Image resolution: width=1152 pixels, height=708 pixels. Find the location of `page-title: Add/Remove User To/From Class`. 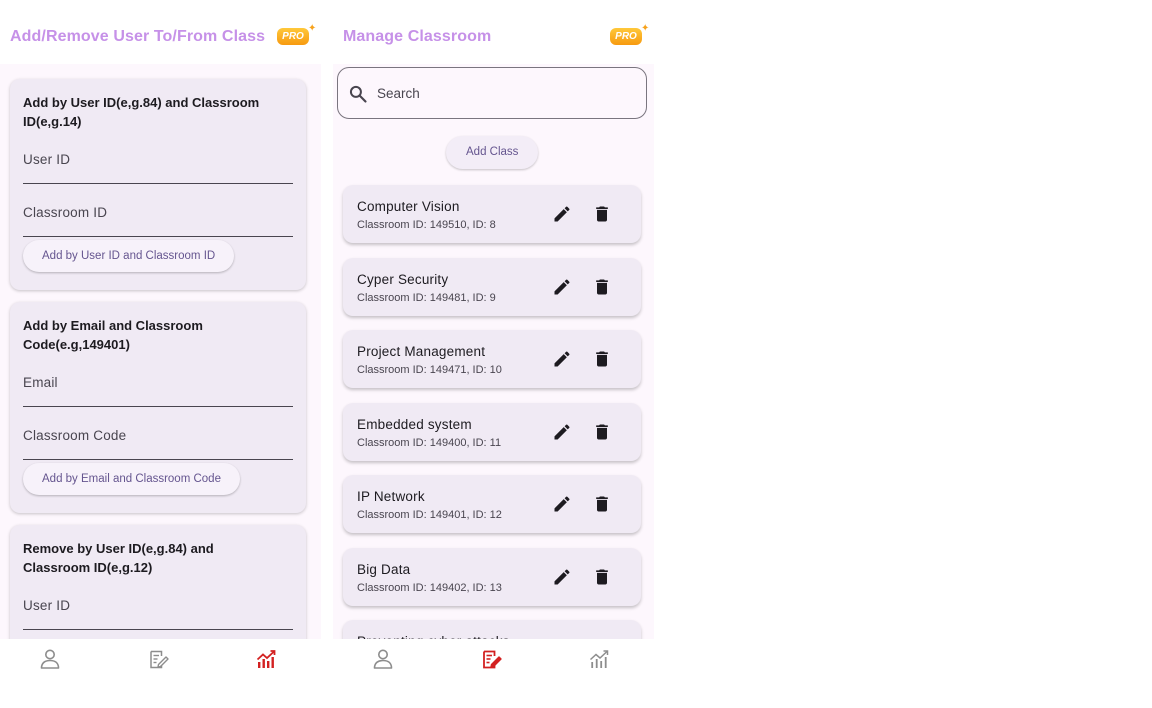

page-title: Add/Remove User To/From Class is located at coordinates (138, 36).